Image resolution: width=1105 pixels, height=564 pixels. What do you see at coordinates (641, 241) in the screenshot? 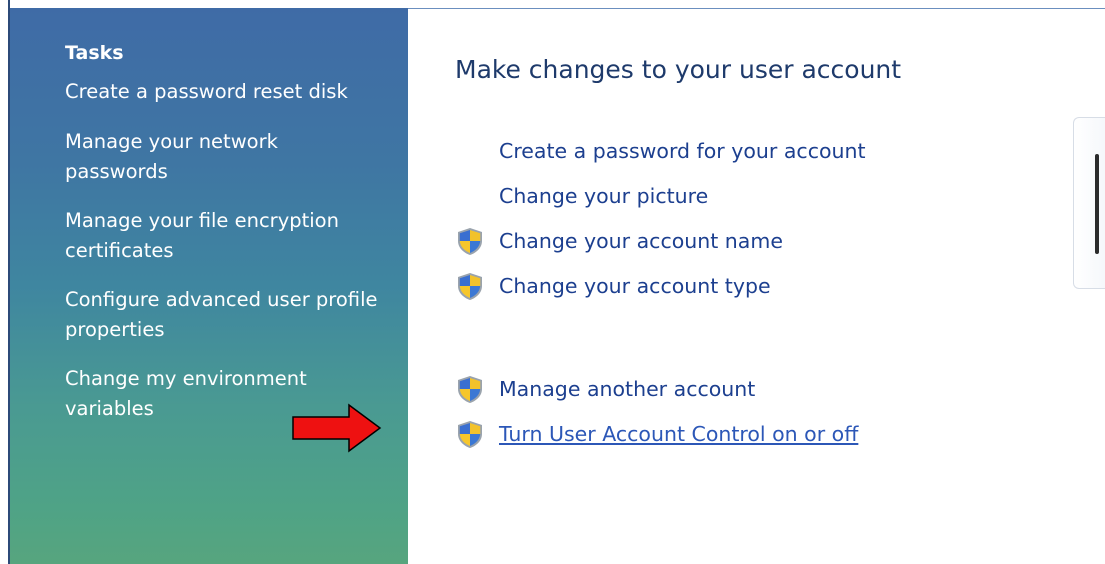
I see `change-account-name-link: Change your account name` at bounding box center [641, 241].